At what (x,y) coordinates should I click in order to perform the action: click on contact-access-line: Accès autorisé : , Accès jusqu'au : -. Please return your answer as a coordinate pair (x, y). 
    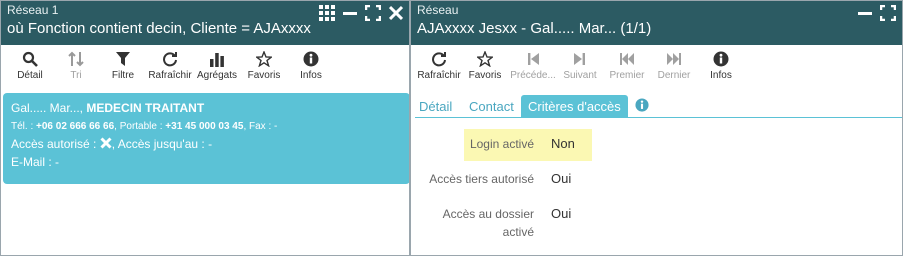
    Looking at the image, I should click on (206, 144).